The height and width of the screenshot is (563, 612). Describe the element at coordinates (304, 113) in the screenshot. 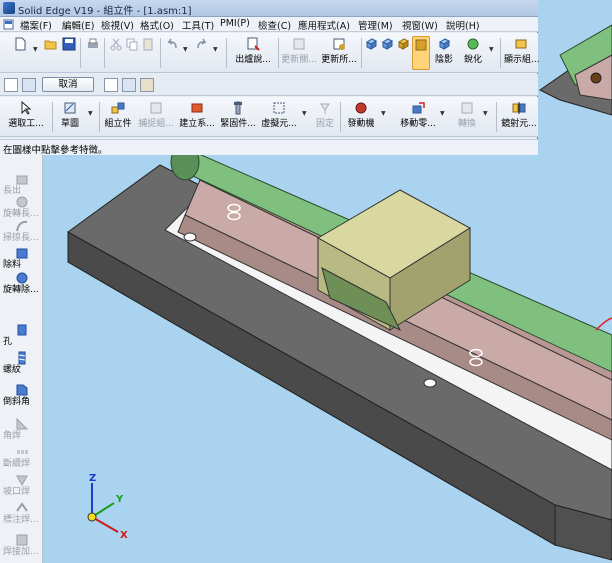

I see `virtual-dropdown-icon: ▼` at that location.